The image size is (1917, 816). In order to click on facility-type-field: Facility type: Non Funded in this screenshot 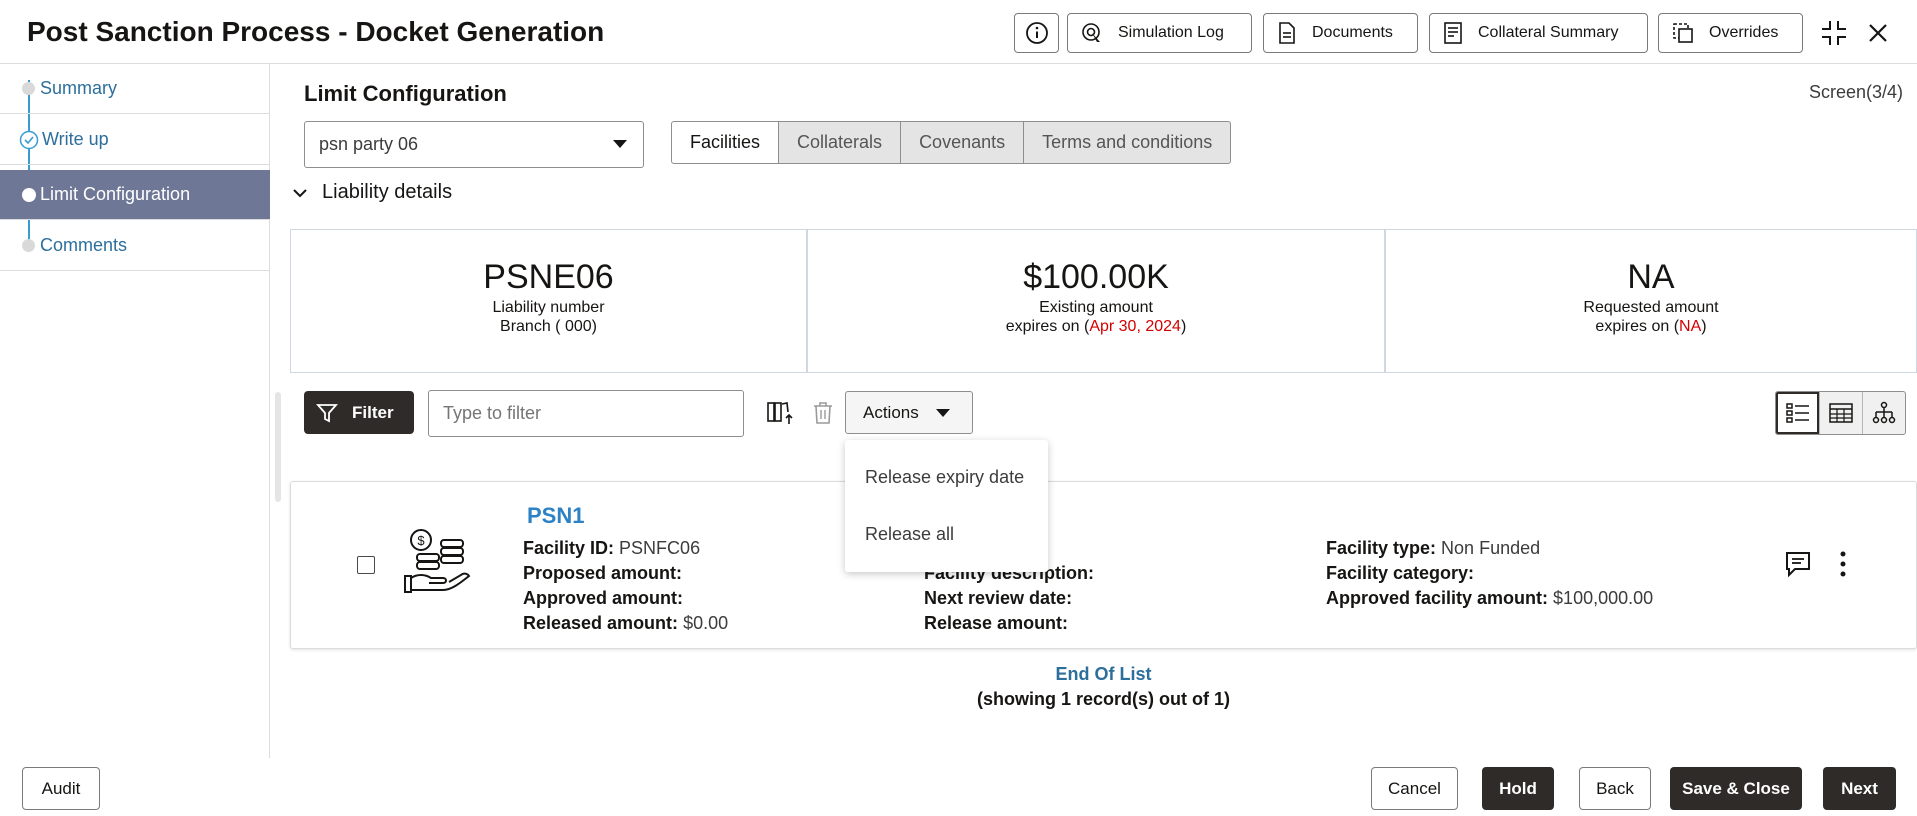, I will do `click(1433, 548)`.